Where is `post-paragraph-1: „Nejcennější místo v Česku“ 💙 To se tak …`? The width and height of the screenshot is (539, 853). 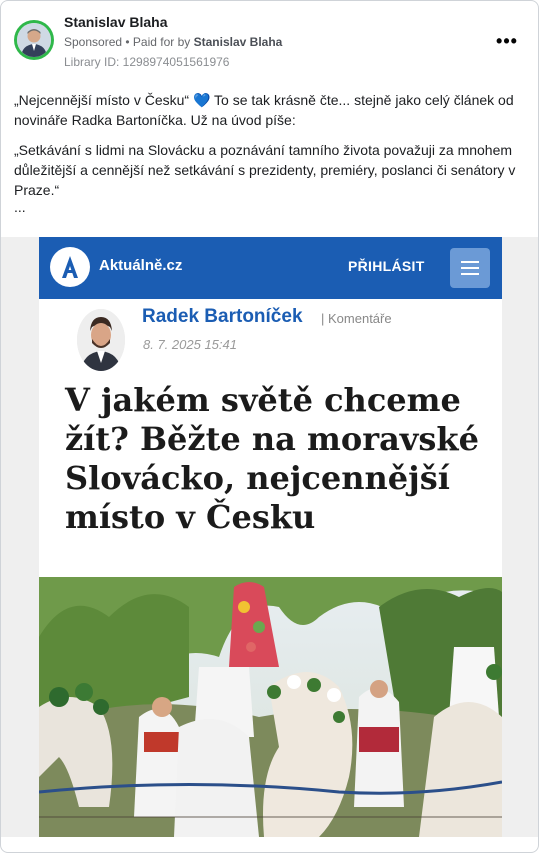 post-paragraph-1: „Nejcennější místo v Česku“ 💙 To se tak … is located at coordinates (270, 110).